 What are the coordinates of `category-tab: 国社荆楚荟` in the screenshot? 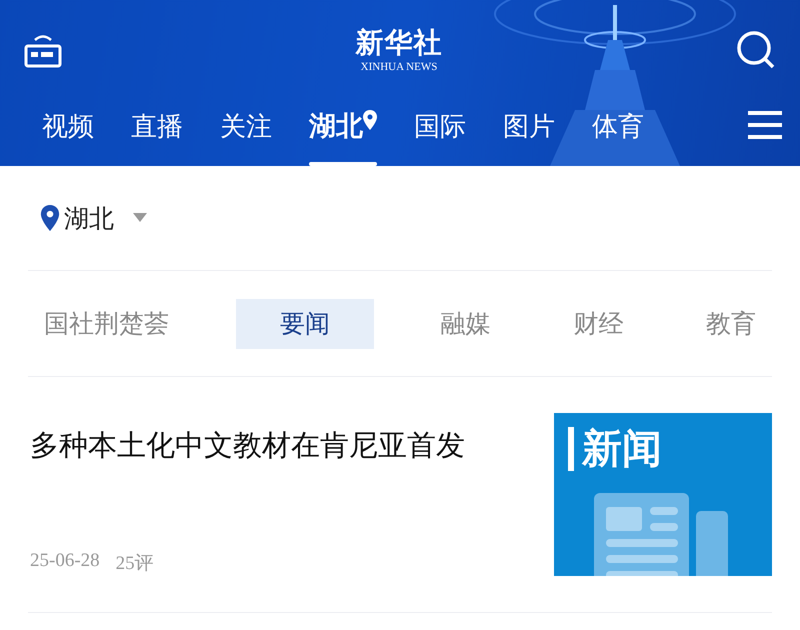 It's located at (106, 323).